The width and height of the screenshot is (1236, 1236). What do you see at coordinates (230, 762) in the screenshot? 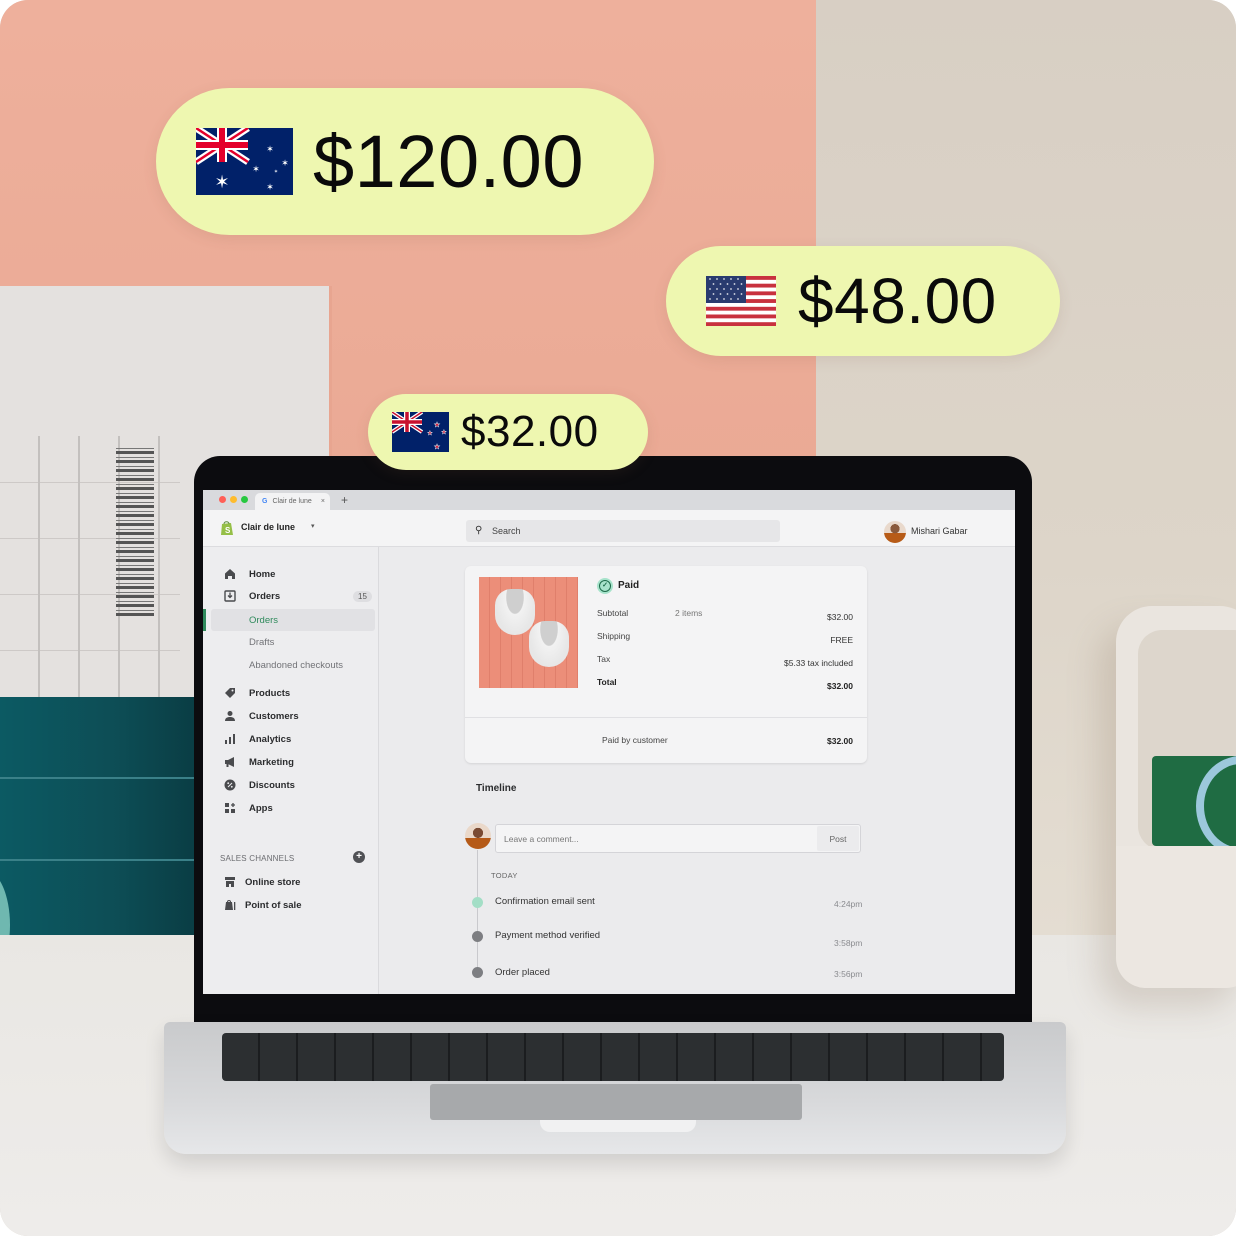
I see `megaphone-icon` at bounding box center [230, 762].